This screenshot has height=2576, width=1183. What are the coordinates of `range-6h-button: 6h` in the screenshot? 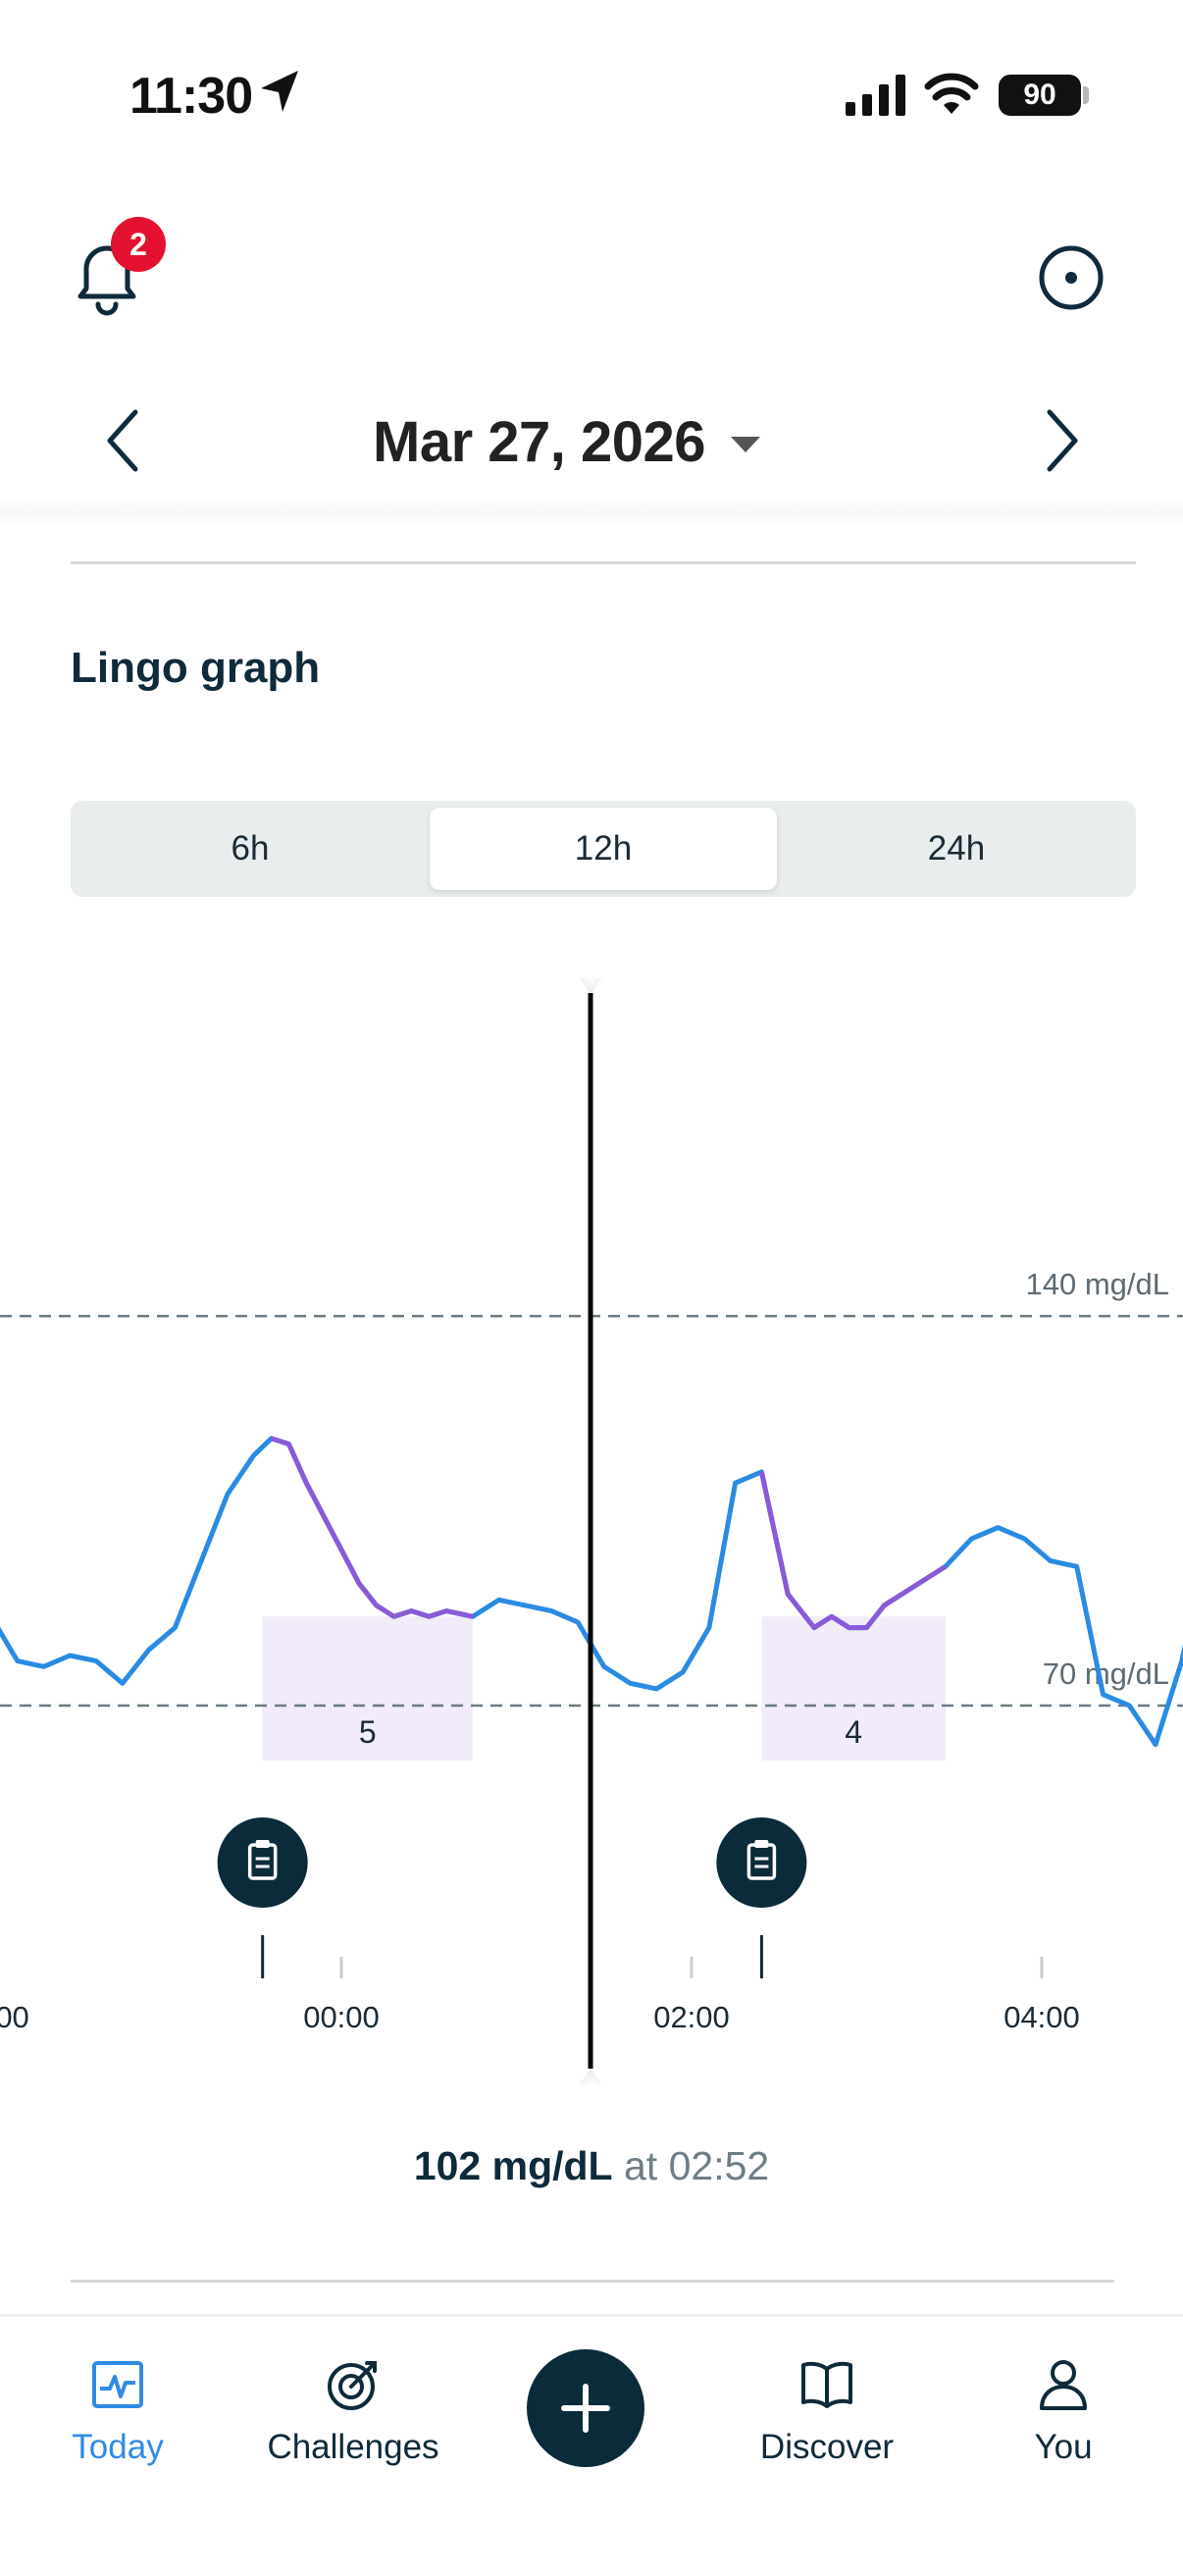 It's located at (250, 849).